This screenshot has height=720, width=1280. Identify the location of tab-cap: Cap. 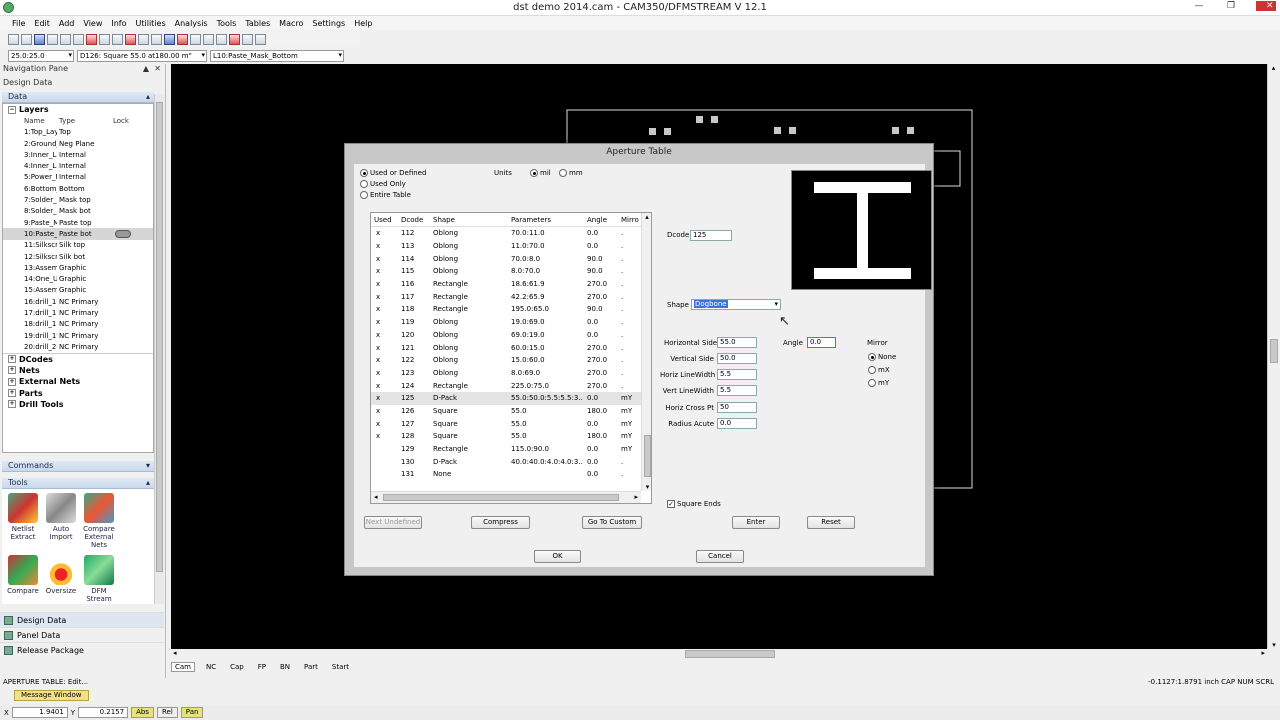
(237, 667).